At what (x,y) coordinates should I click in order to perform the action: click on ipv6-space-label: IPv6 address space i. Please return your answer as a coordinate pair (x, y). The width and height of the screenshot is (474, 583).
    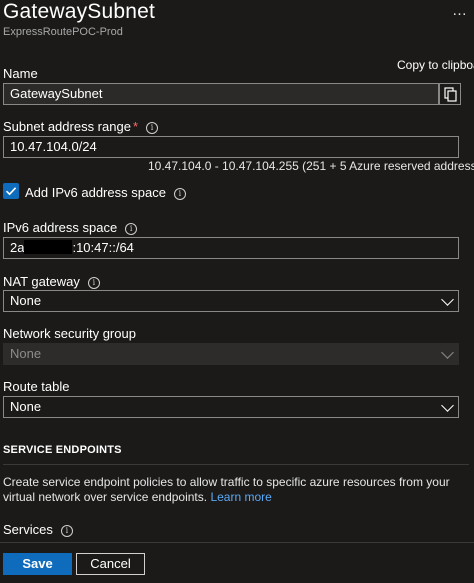
    Looking at the image, I should click on (70, 227).